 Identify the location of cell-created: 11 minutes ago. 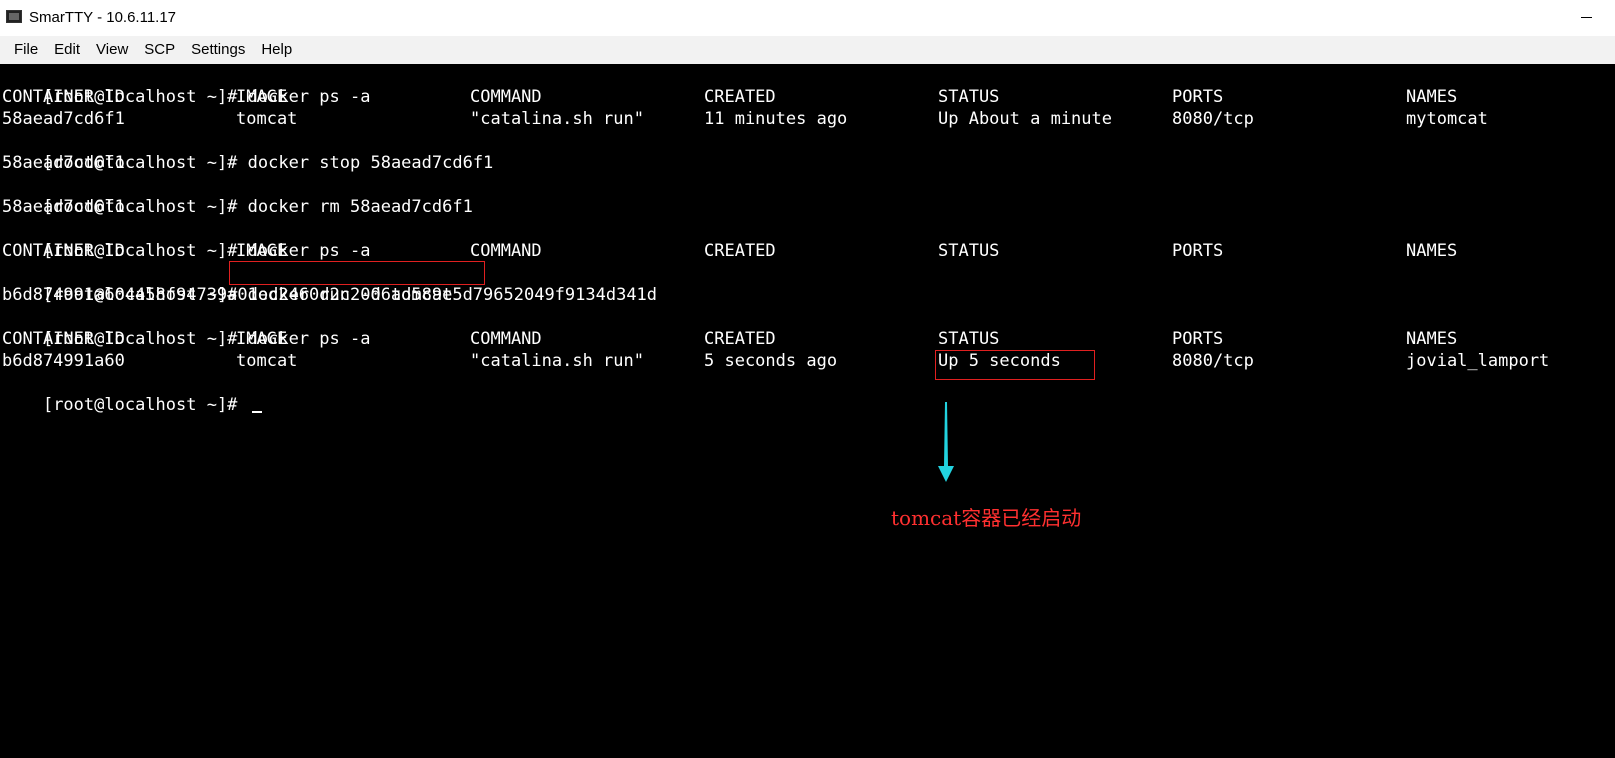
(776, 119).